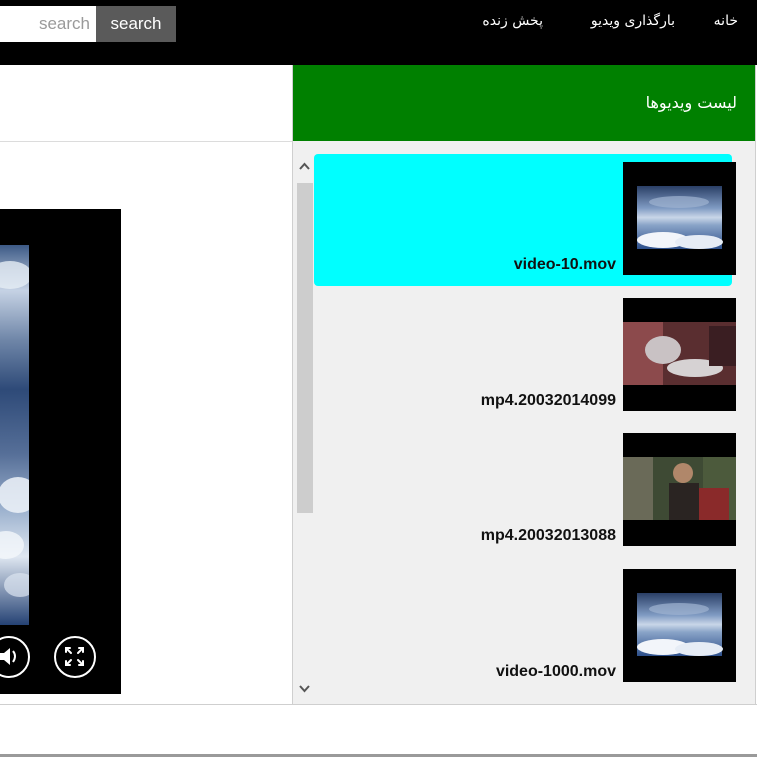 Image resolution: width=757 pixels, height=757 pixels. What do you see at coordinates (305, 348) in the screenshot?
I see `scrollbar-thumb` at bounding box center [305, 348].